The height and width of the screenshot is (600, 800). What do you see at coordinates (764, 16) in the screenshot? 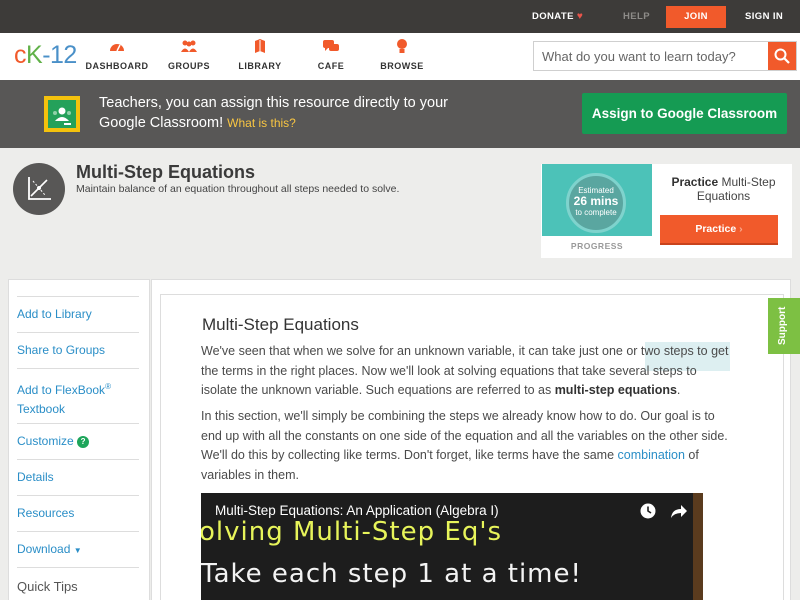
I see `sign-in-link: SIGN IN` at bounding box center [764, 16].